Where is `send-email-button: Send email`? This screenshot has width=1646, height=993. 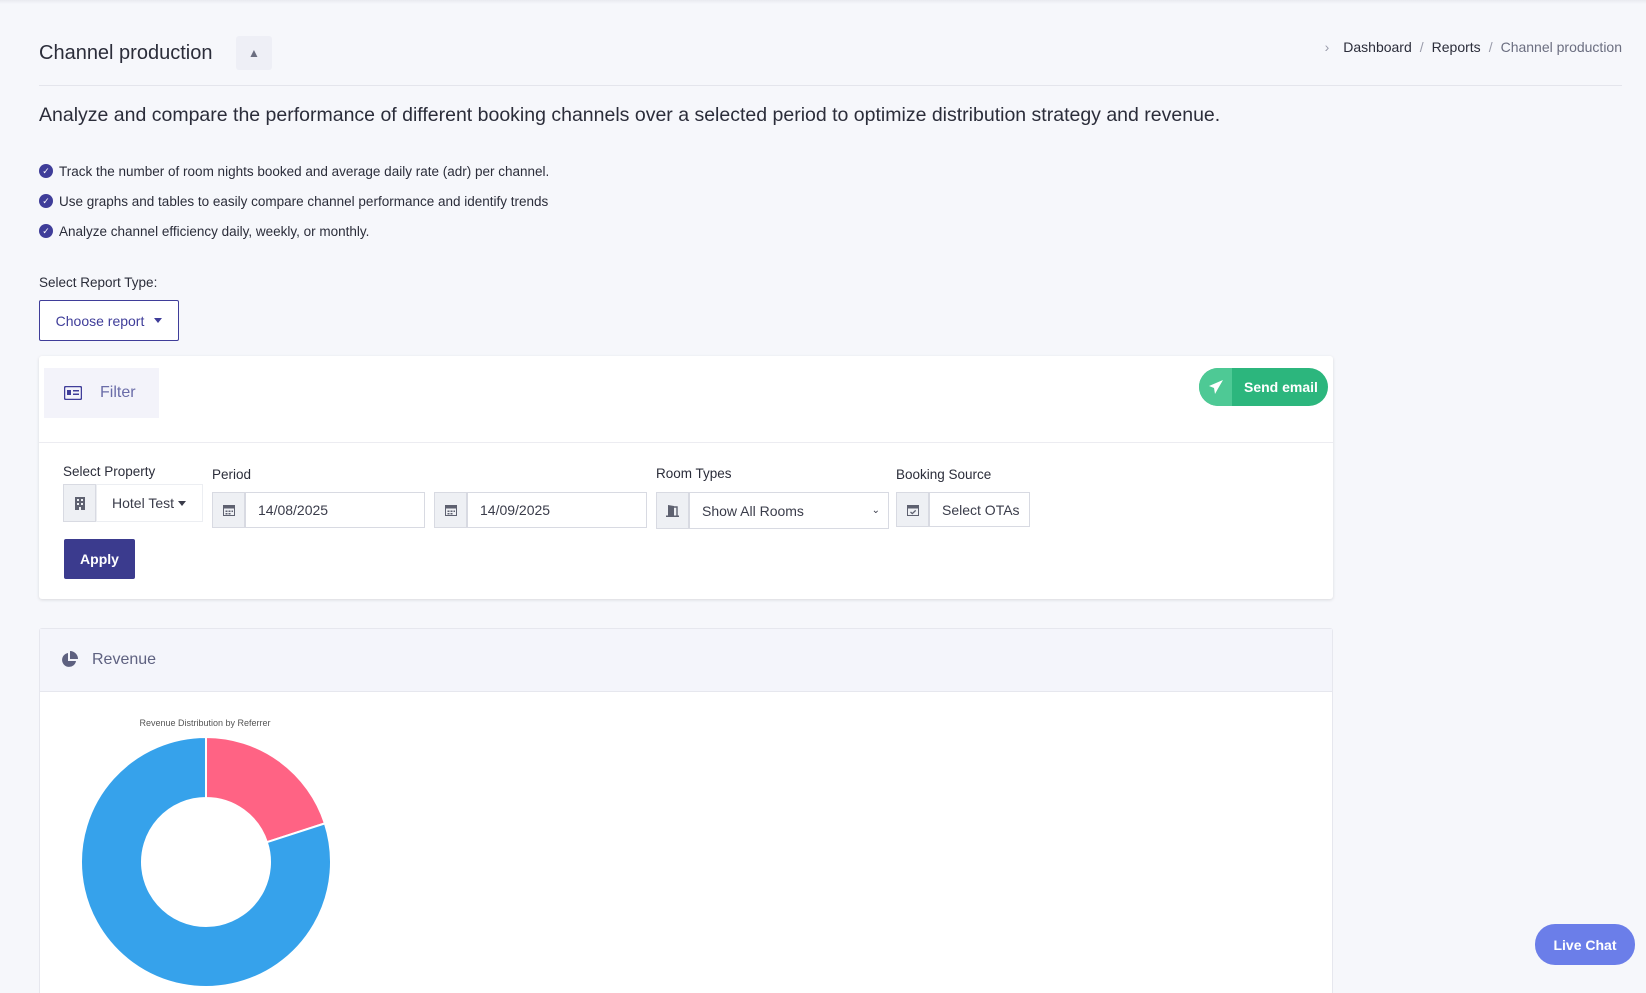
send-email-button: Send email is located at coordinates (1263, 387).